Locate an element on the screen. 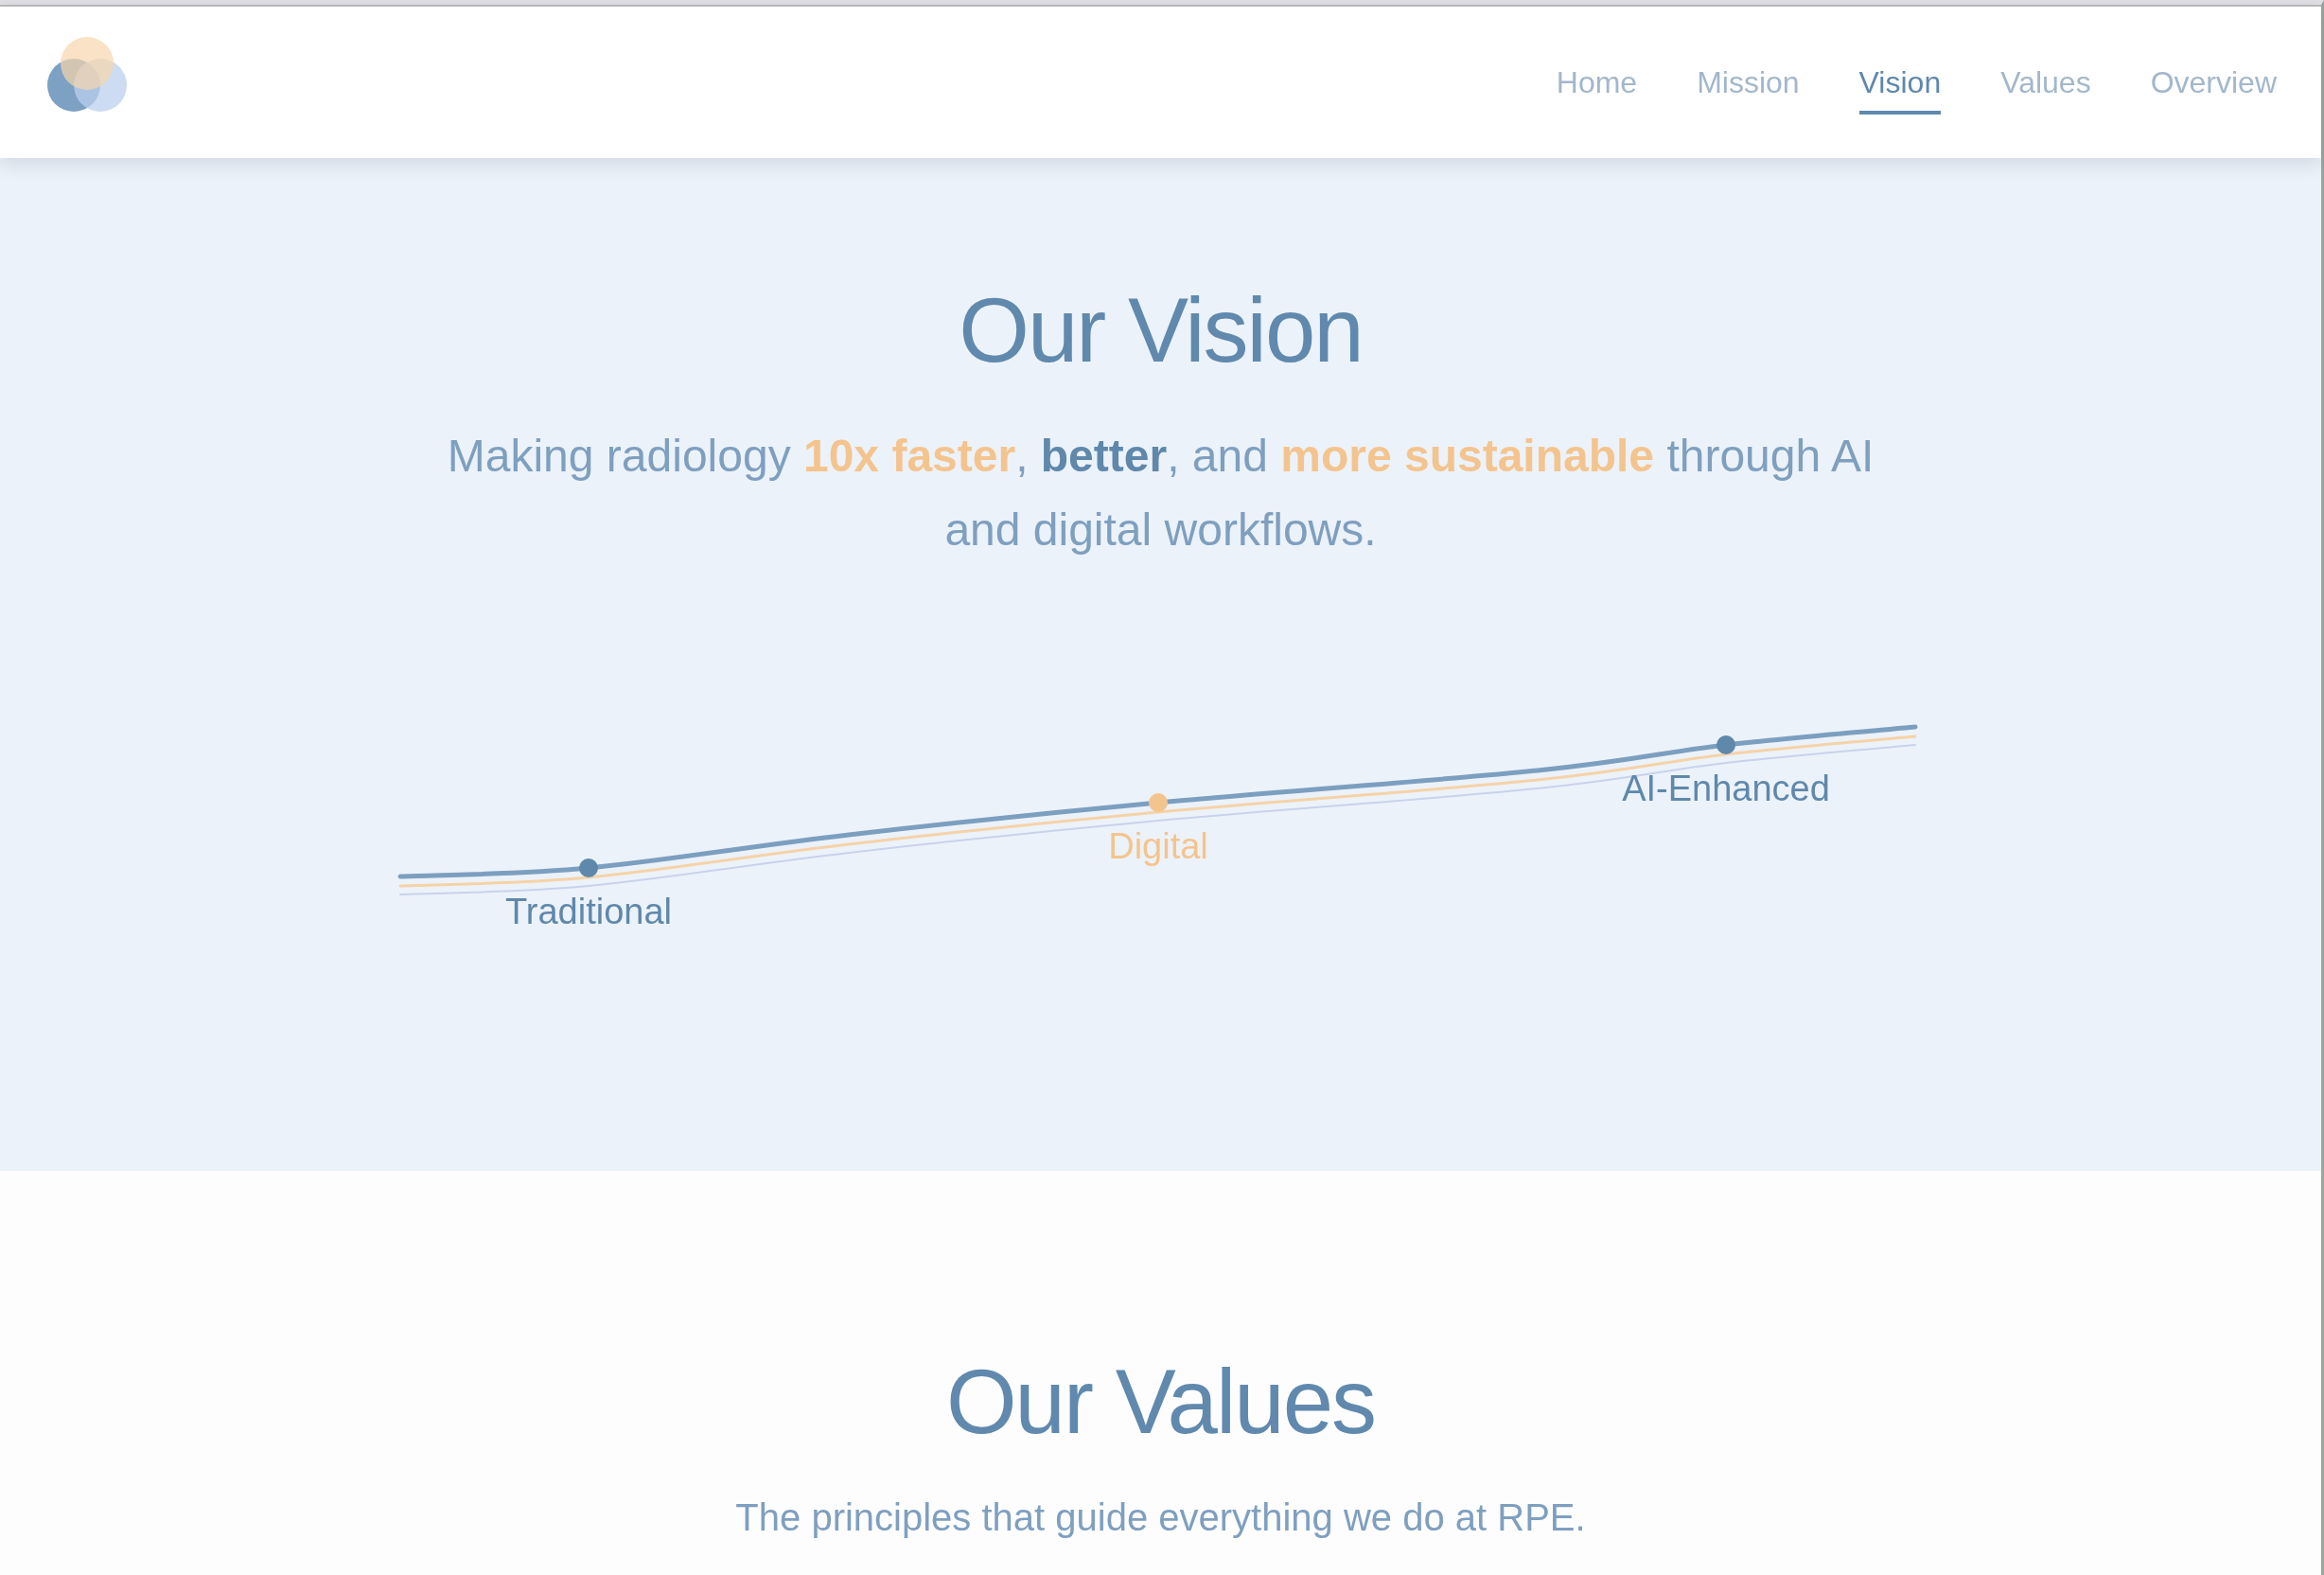  nav-link: Vision is located at coordinates (1900, 83).